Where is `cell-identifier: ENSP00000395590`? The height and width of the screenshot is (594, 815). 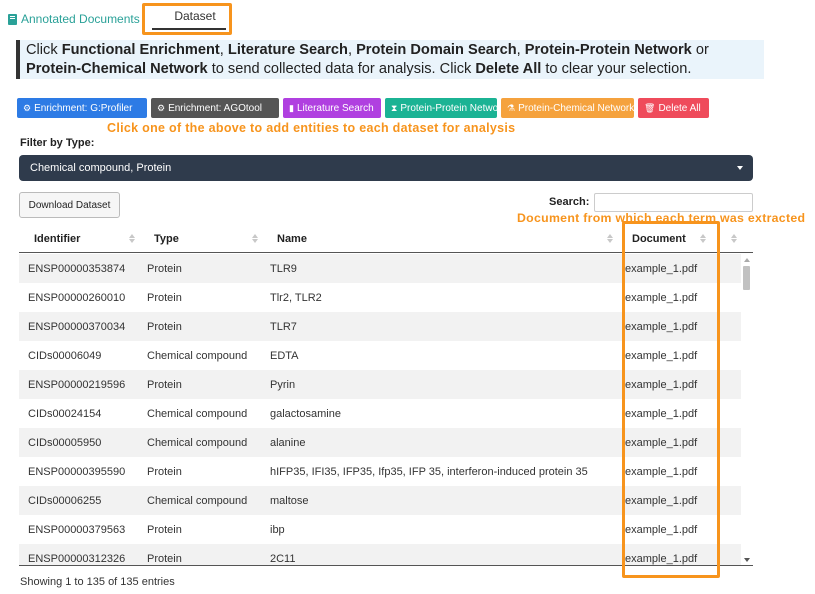 cell-identifier: ENSP00000395590 is located at coordinates (77, 472).